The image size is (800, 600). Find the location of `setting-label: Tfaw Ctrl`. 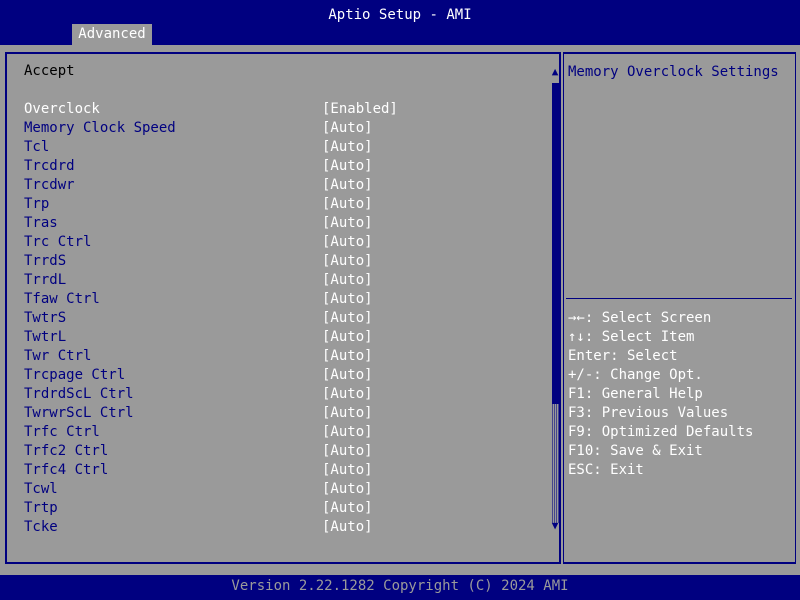

setting-label: Tfaw Ctrl is located at coordinates (62, 299).